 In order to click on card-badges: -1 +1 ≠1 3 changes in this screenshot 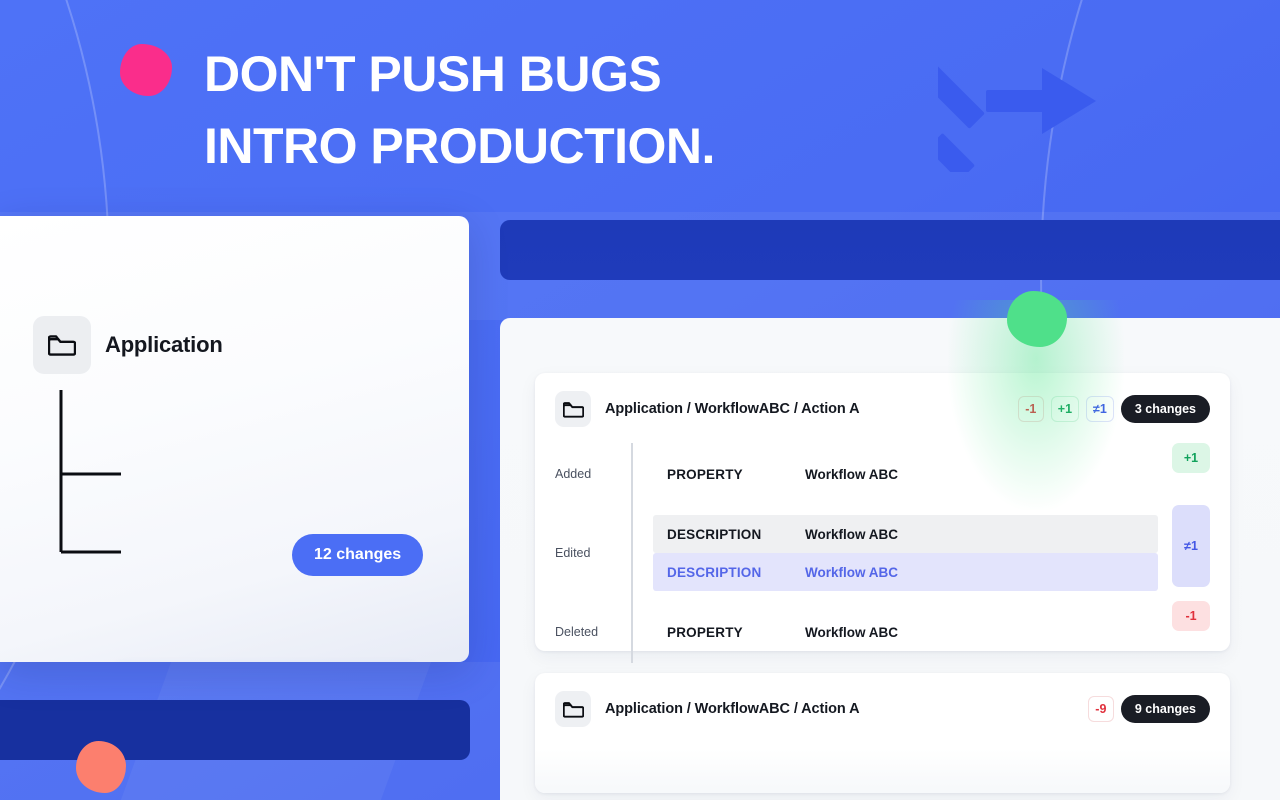, I will do `click(1113, 409)`.